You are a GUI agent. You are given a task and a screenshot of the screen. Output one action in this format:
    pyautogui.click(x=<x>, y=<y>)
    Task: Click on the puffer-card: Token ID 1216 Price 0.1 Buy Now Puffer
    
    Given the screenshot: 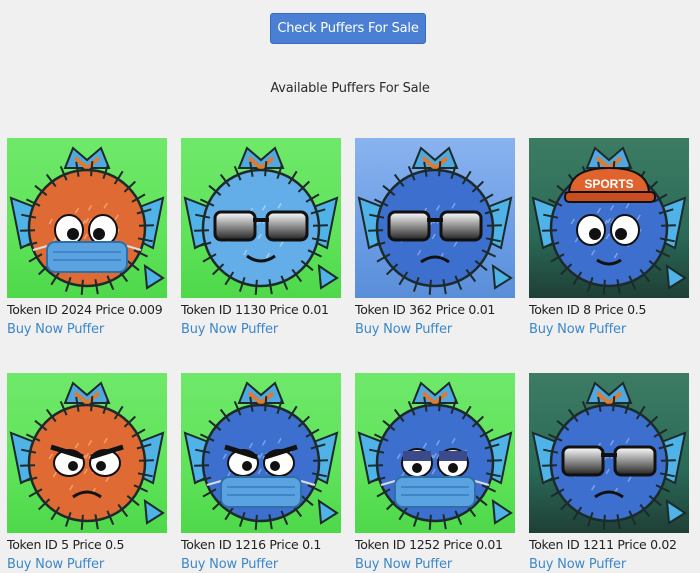 What is the action you would take?
    pyautogui.click(x=266, y=472)
    